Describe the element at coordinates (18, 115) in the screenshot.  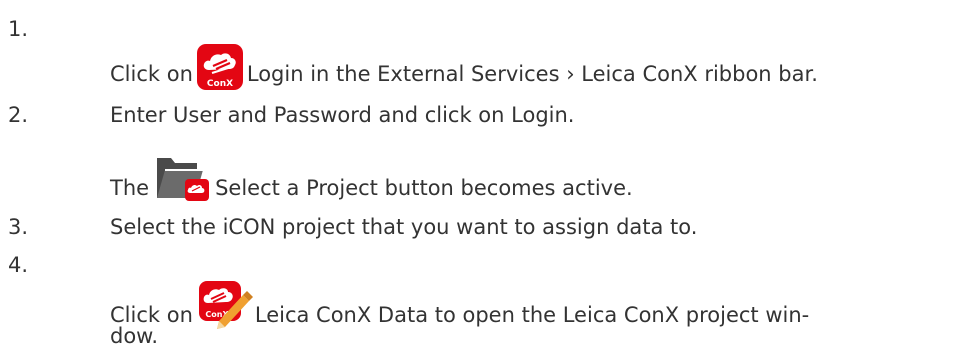
I see `step-number: 2.` at that location.